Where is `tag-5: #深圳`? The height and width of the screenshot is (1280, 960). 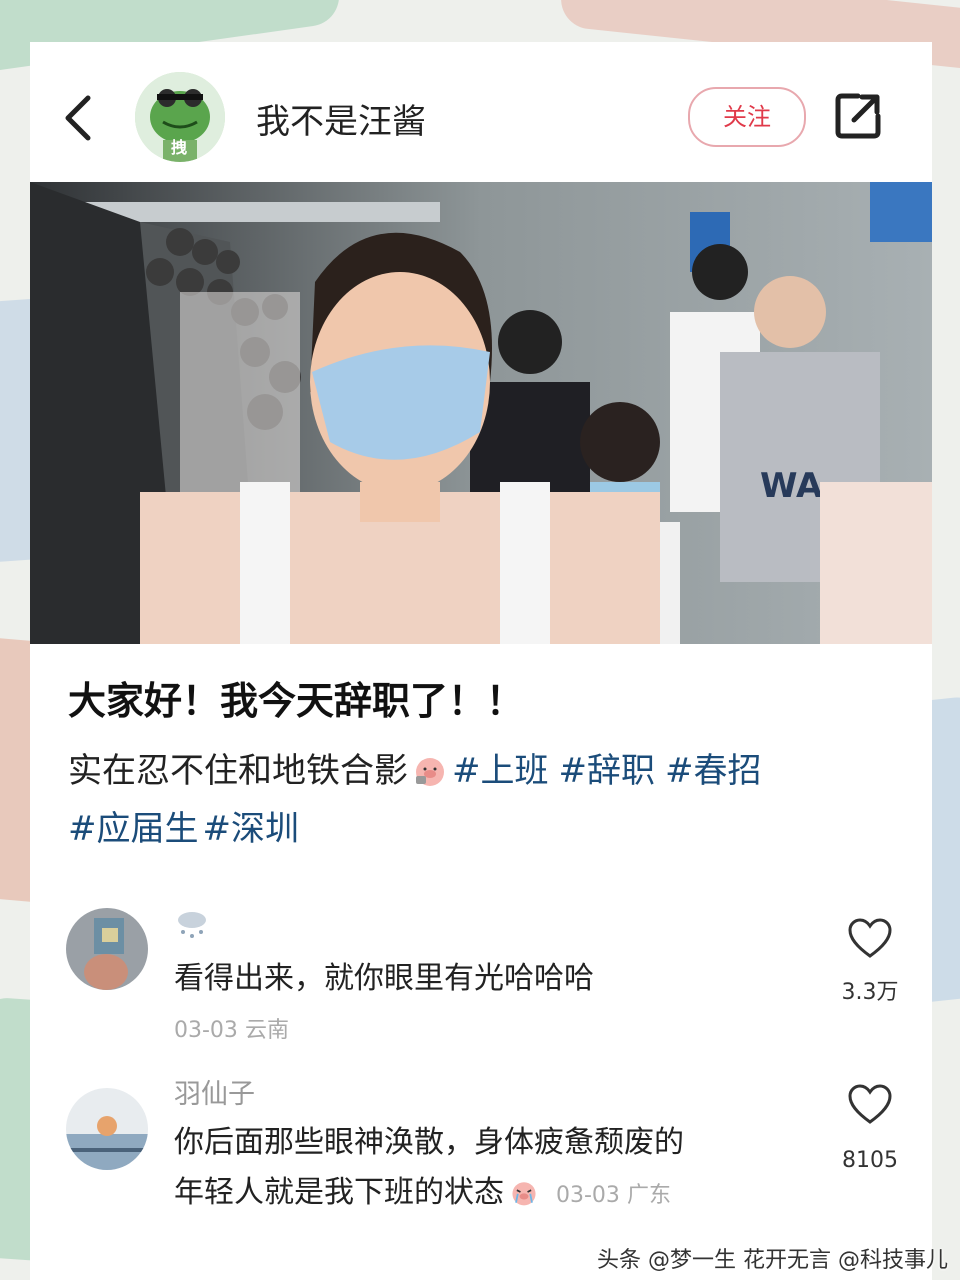
tag-5: #深圳 is located at coordinates (251, 829).